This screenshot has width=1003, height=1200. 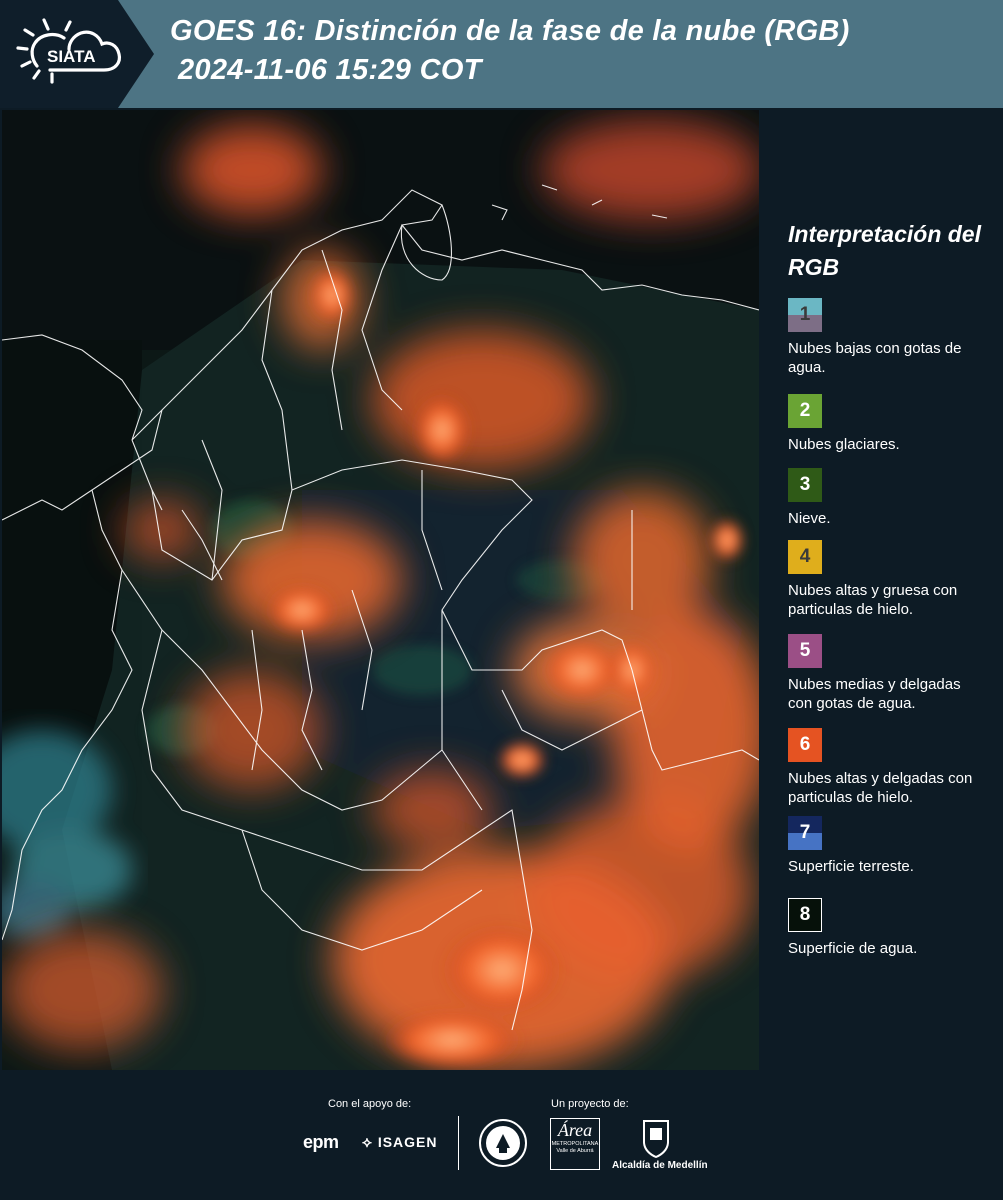 I want to click on seal-logo, so click(x=503, y=1145).